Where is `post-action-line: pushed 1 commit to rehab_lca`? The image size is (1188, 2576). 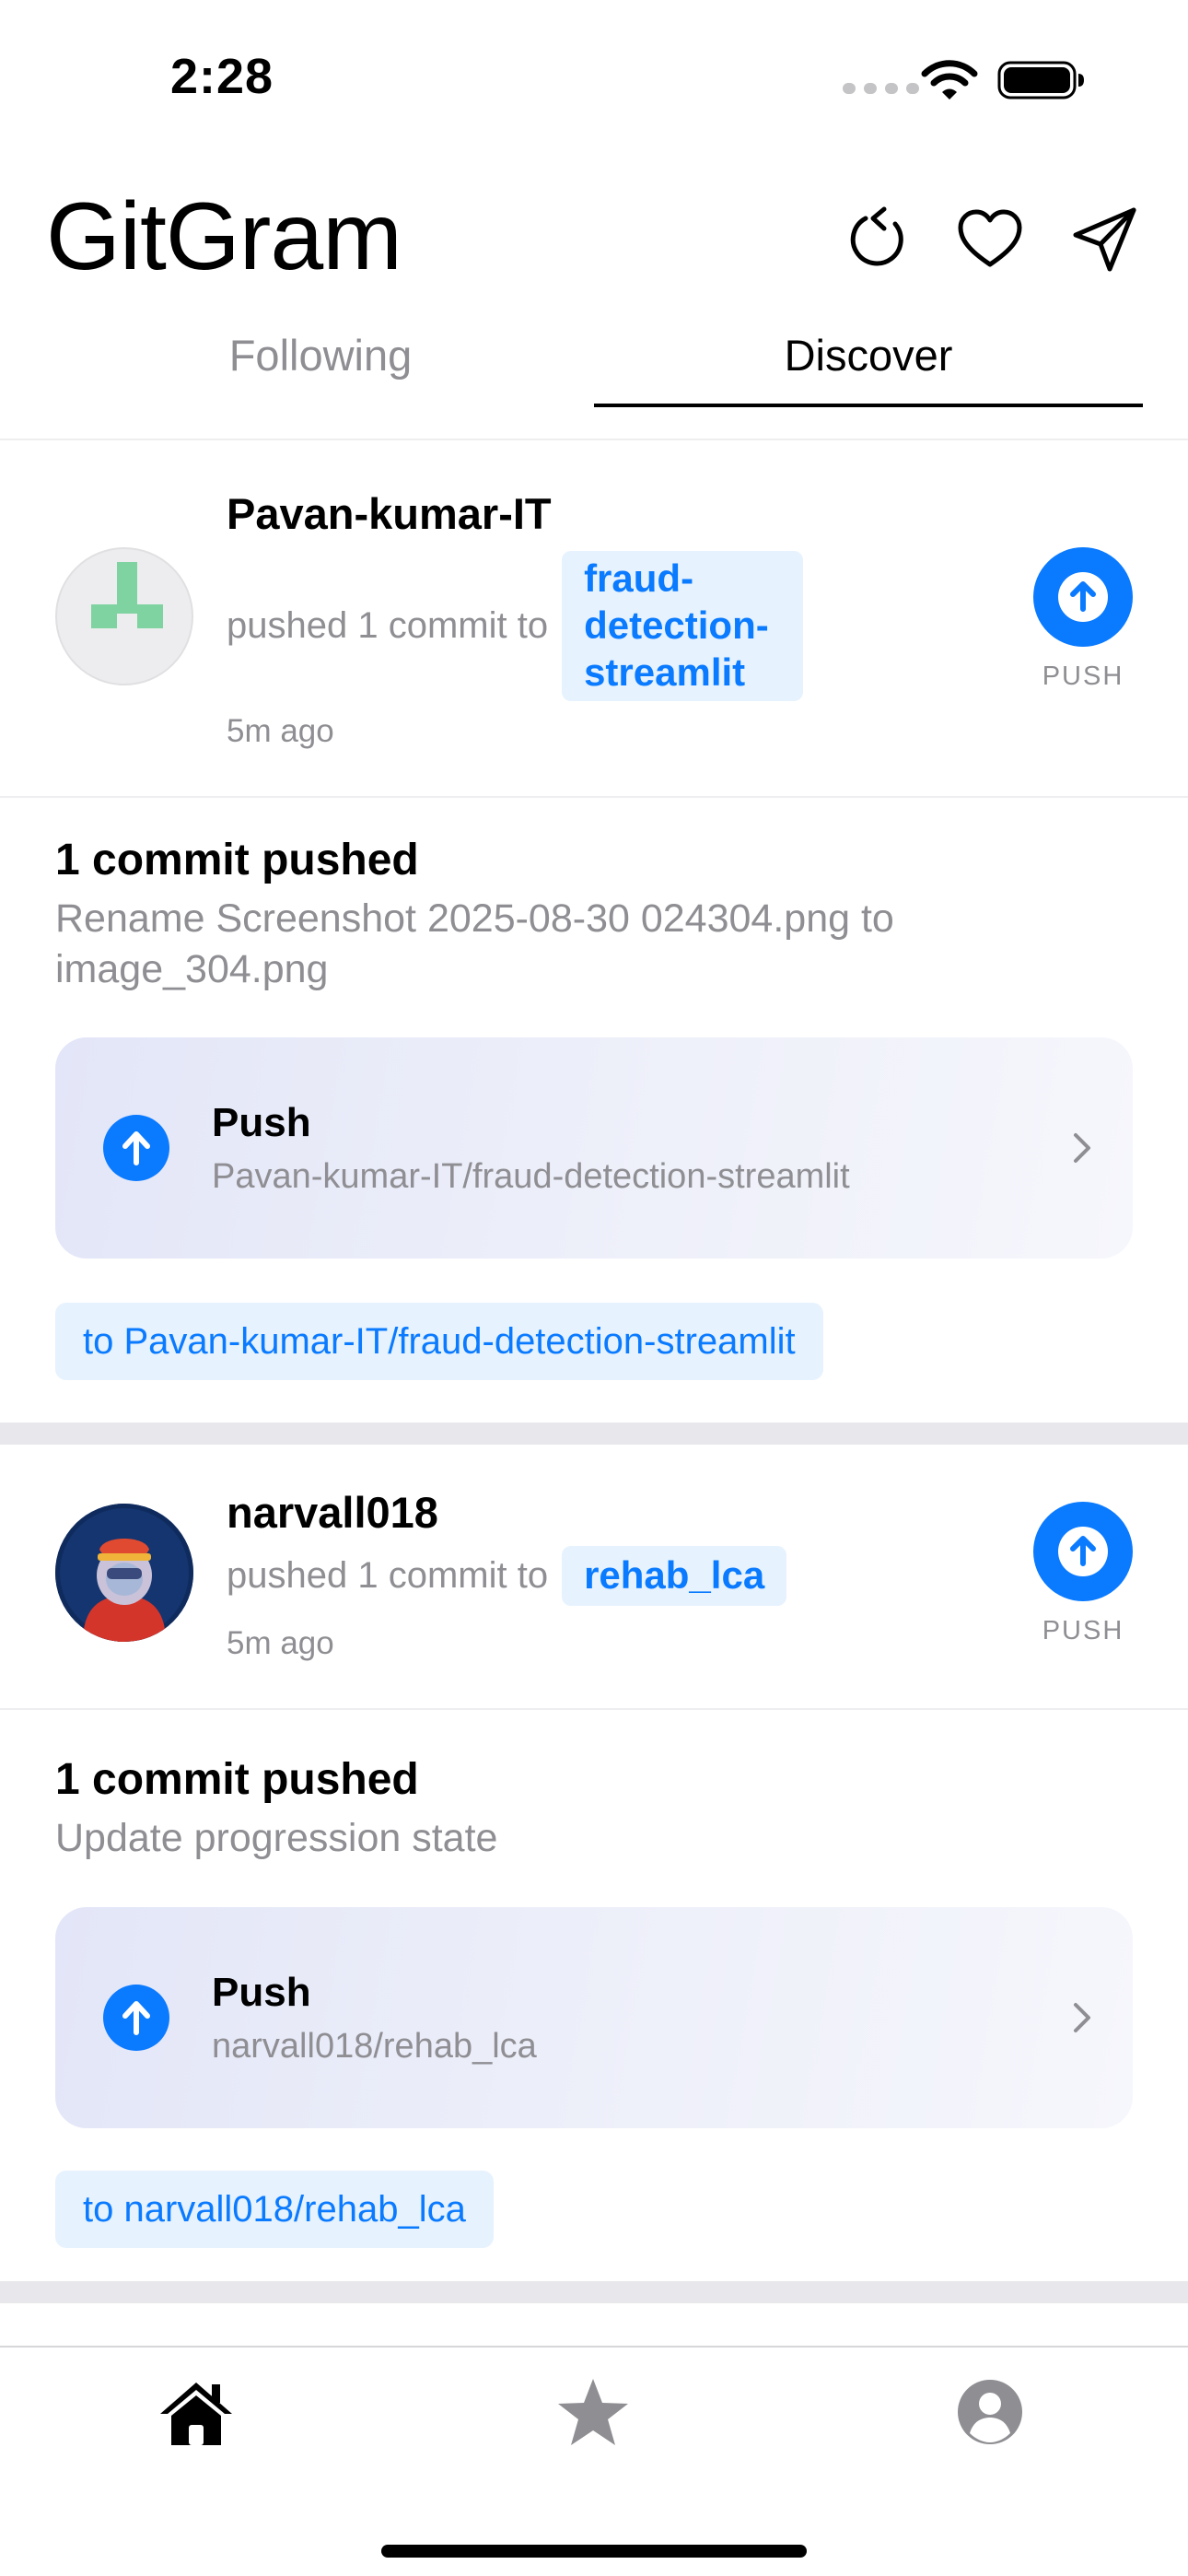 post-action-line: pushed 1 commit to rehab_lca is located at coordinates (507, 1576).